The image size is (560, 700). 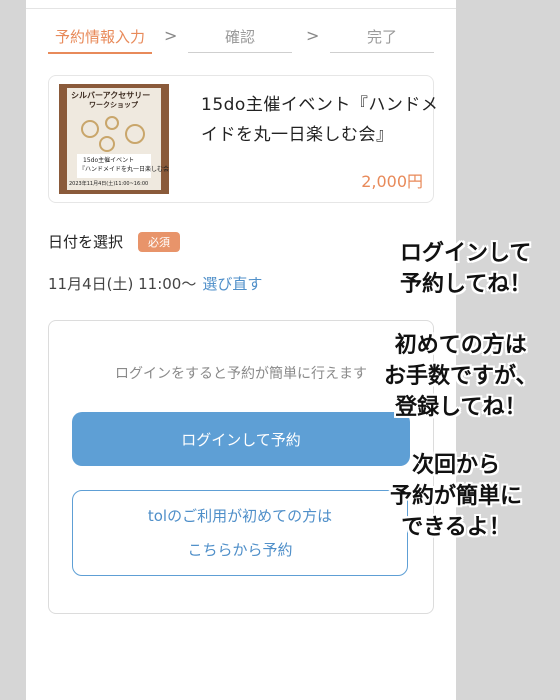 What do you see at coordinates (109, 160) in the screenshot?
I see `flyer-band-line1: 15do主催イベント` at bounding box center [109, 160].